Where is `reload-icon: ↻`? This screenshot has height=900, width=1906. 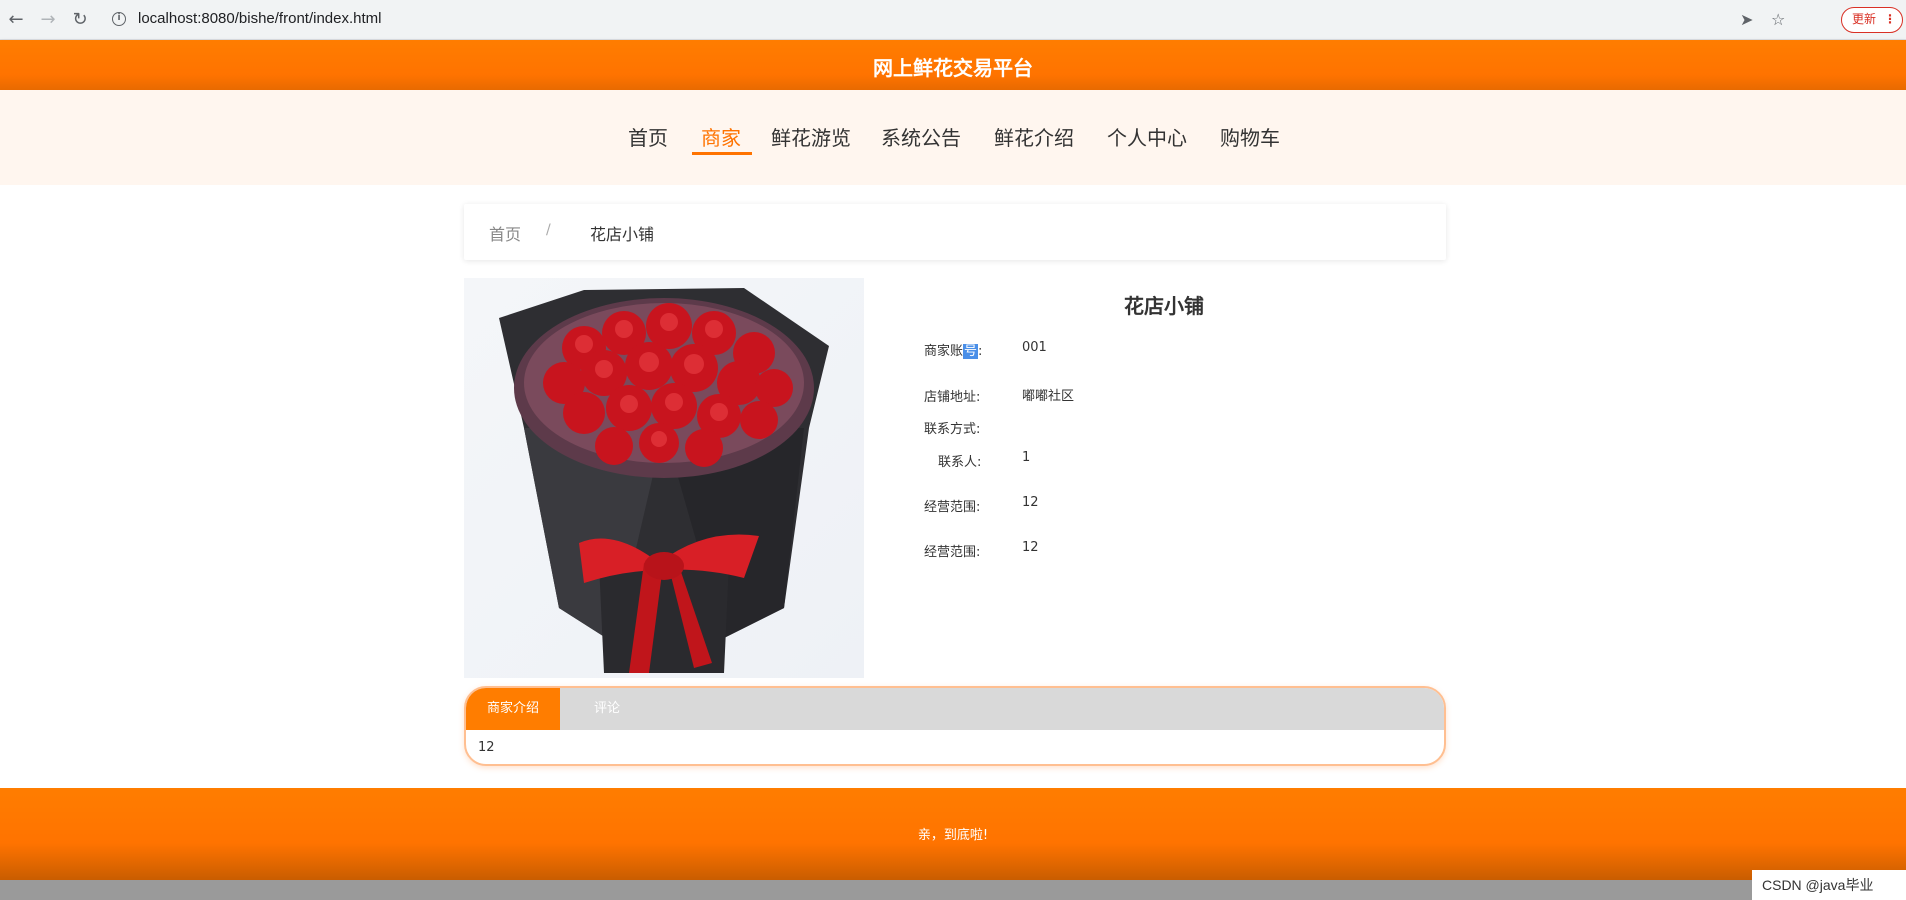 reload-icon: ↻ is located at coordinates (80, 20).